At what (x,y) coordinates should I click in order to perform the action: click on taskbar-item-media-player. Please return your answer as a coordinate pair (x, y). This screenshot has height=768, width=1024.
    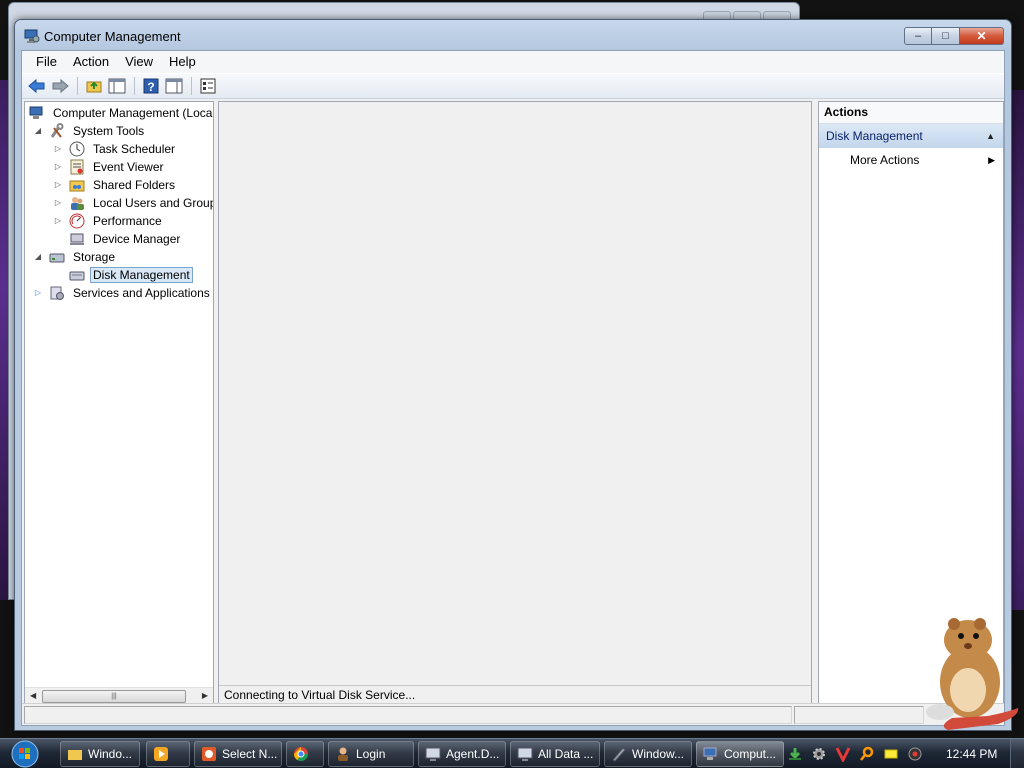
    Looking at the image, I should click on (168, 754).